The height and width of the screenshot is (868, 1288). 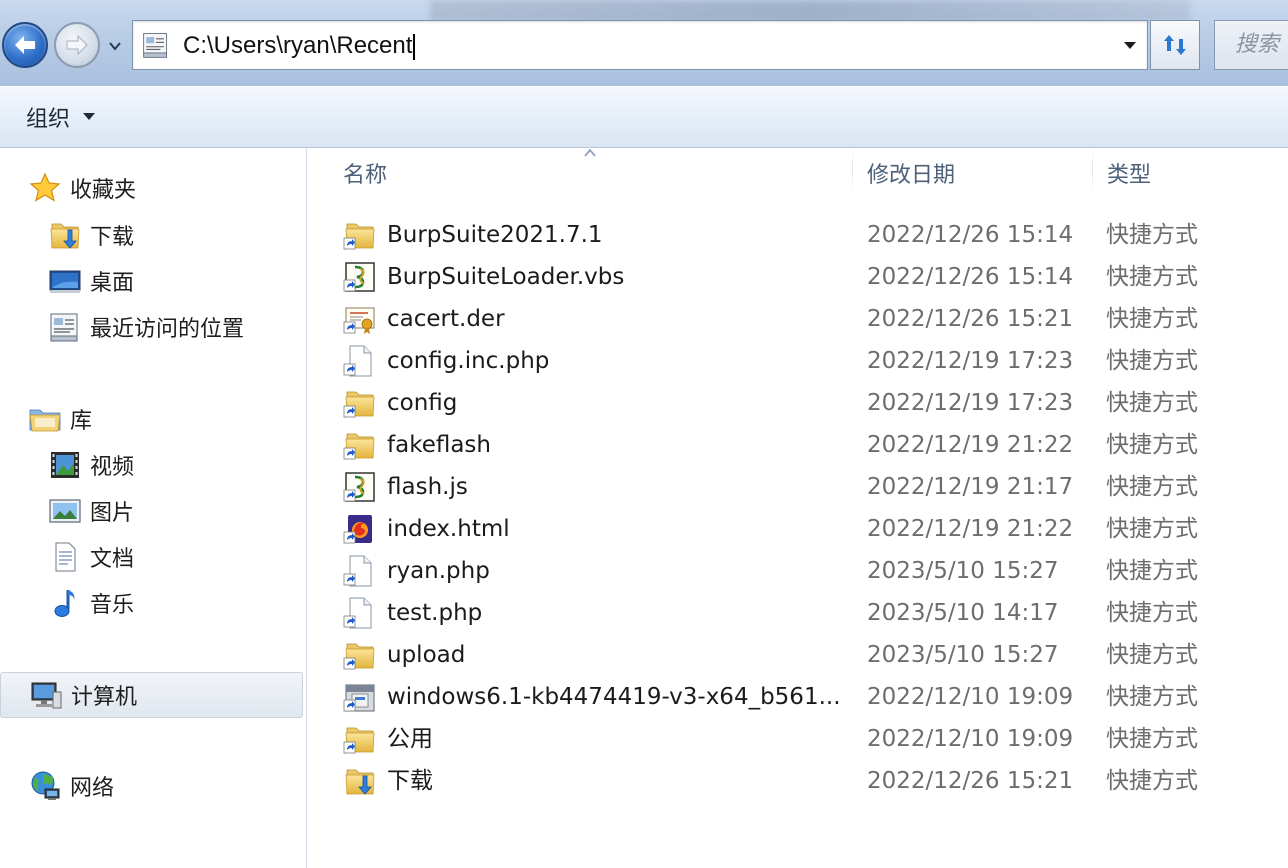 I want to click on nav-favorites-label: 收藏夹, so click(x=103, y=190).